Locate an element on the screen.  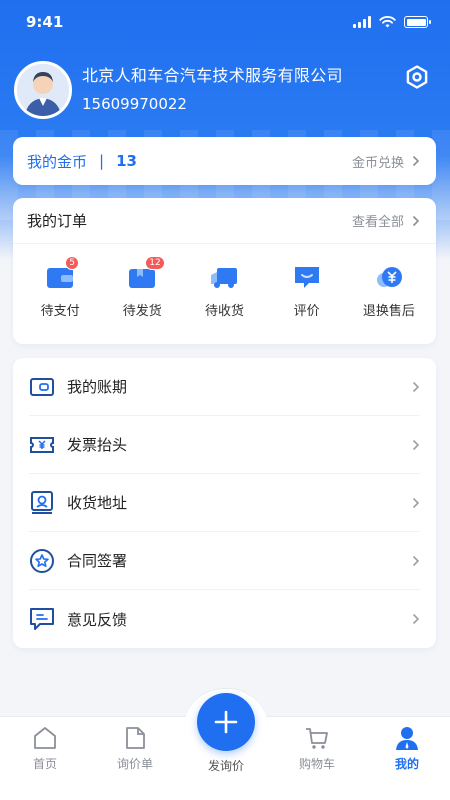
address-icon is located at coordinates (42, 502).